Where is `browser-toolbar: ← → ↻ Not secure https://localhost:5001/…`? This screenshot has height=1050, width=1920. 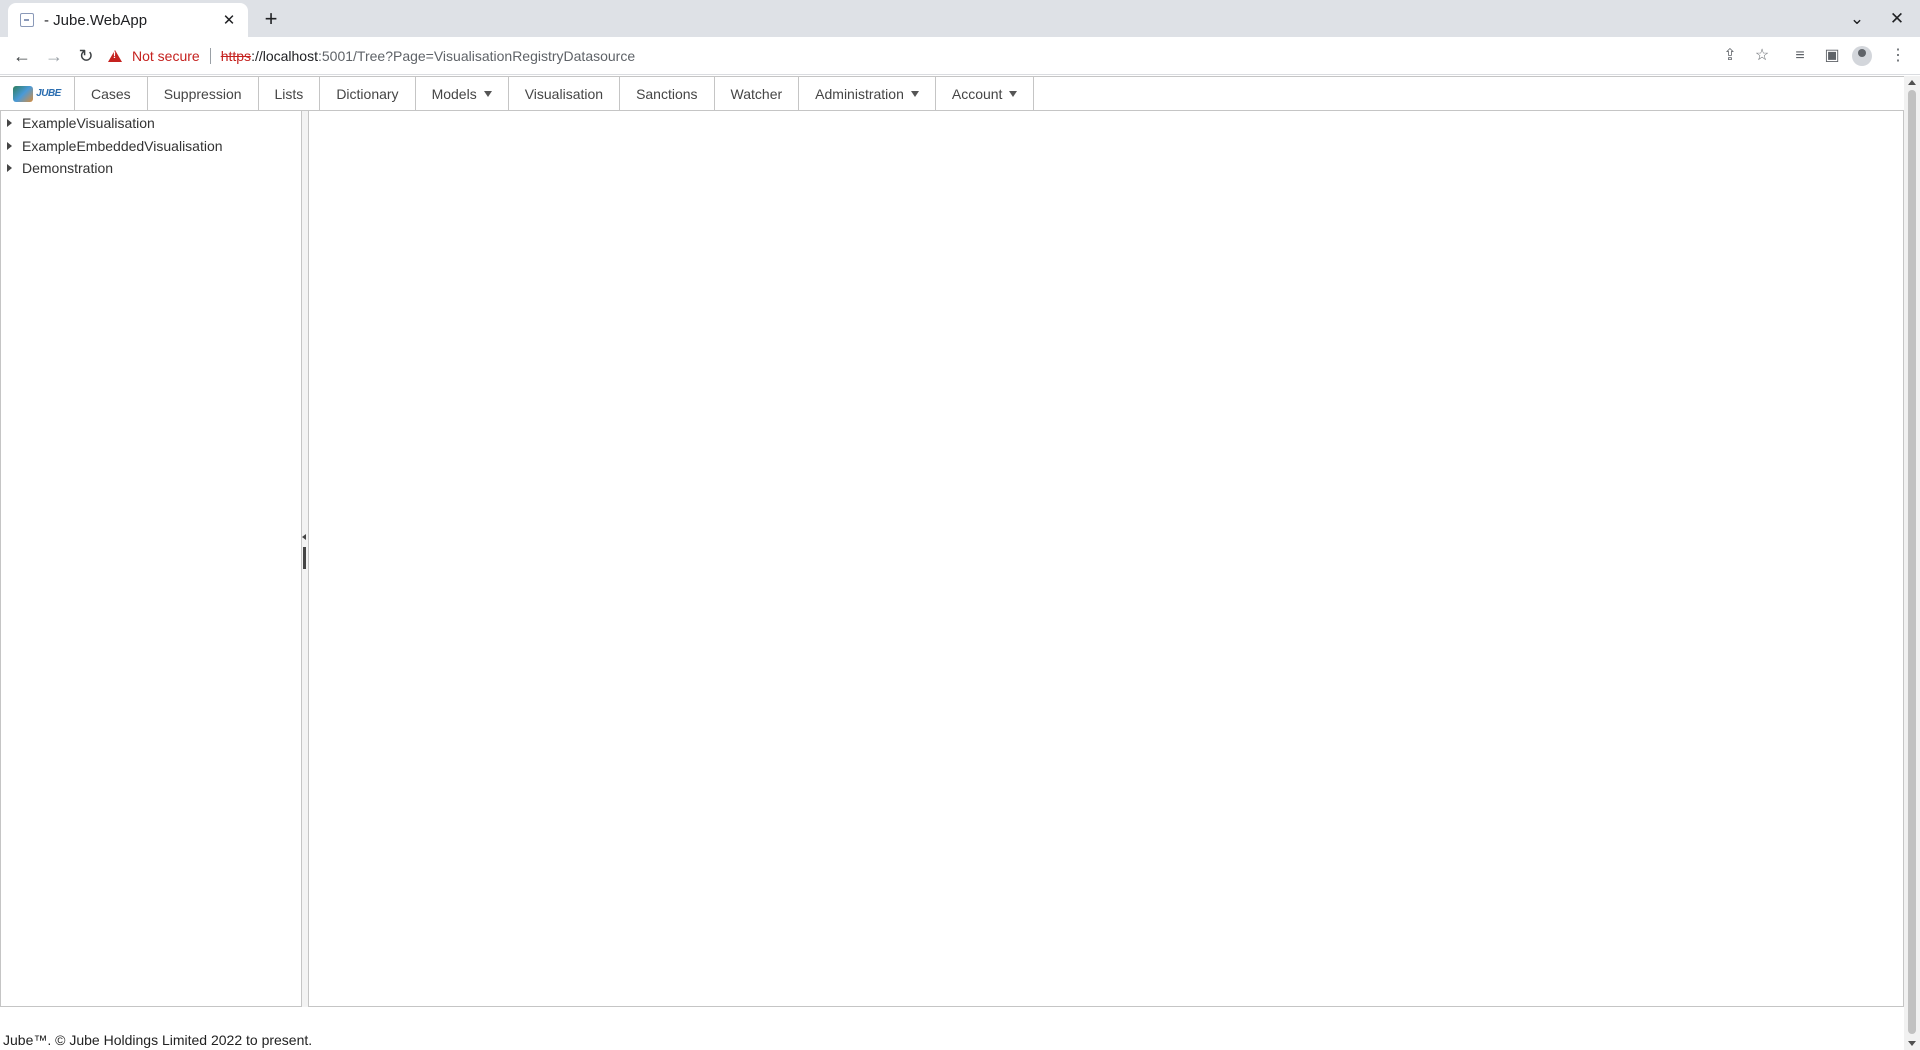 browser-toolbar: ← → ↻ Not secure https://localhost:5001/… is located at coordinates (960, 56).